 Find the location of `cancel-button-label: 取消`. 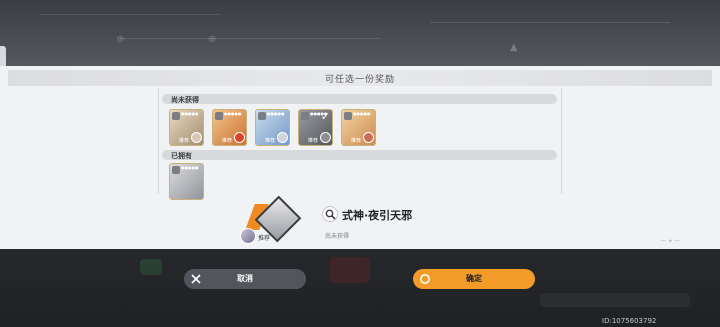

cancel-button-label: 取消 is located at coordinates (245, 278).